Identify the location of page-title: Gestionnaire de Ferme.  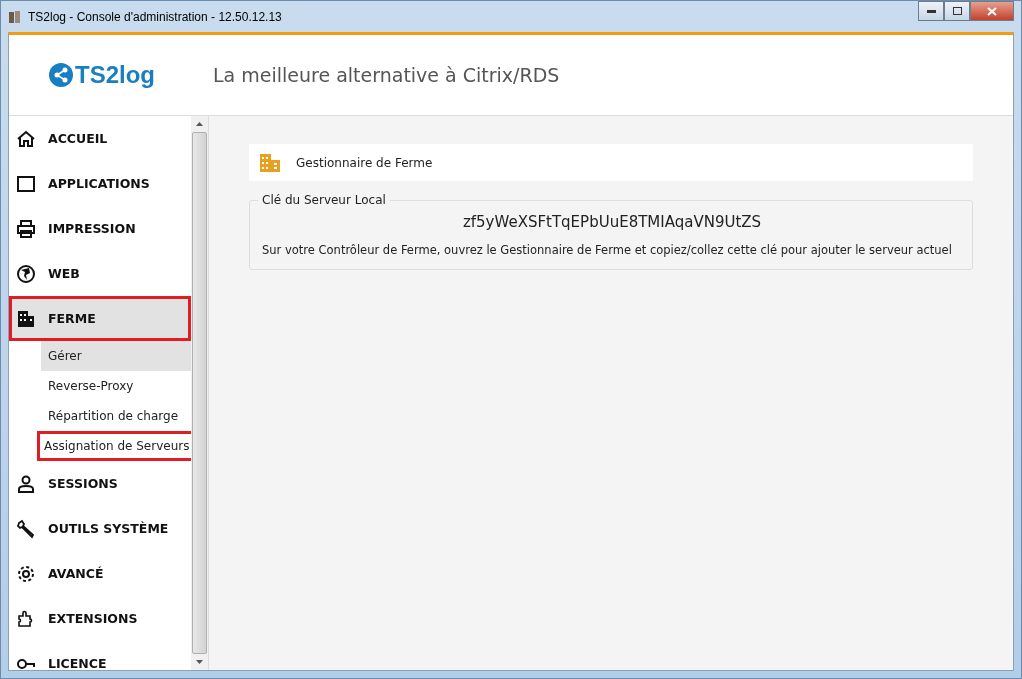
(364, 162).